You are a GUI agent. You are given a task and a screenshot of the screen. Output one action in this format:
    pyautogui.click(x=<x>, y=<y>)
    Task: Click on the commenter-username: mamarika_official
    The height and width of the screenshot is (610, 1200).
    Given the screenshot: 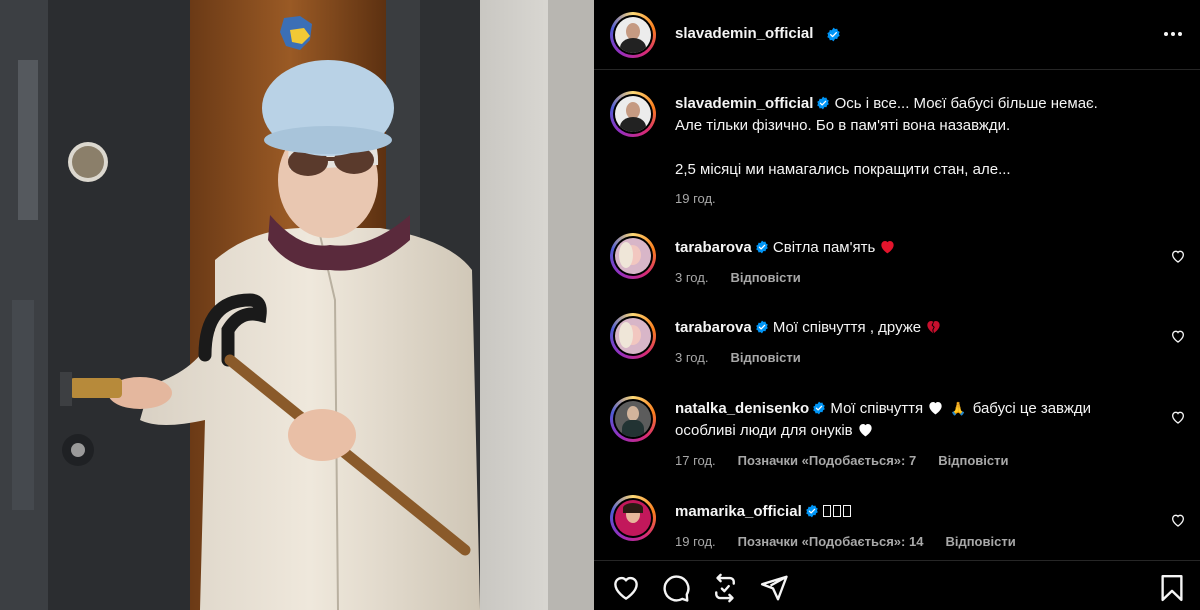 What is the action you would take?
    pyautogui.click(x=738, y=511)
    